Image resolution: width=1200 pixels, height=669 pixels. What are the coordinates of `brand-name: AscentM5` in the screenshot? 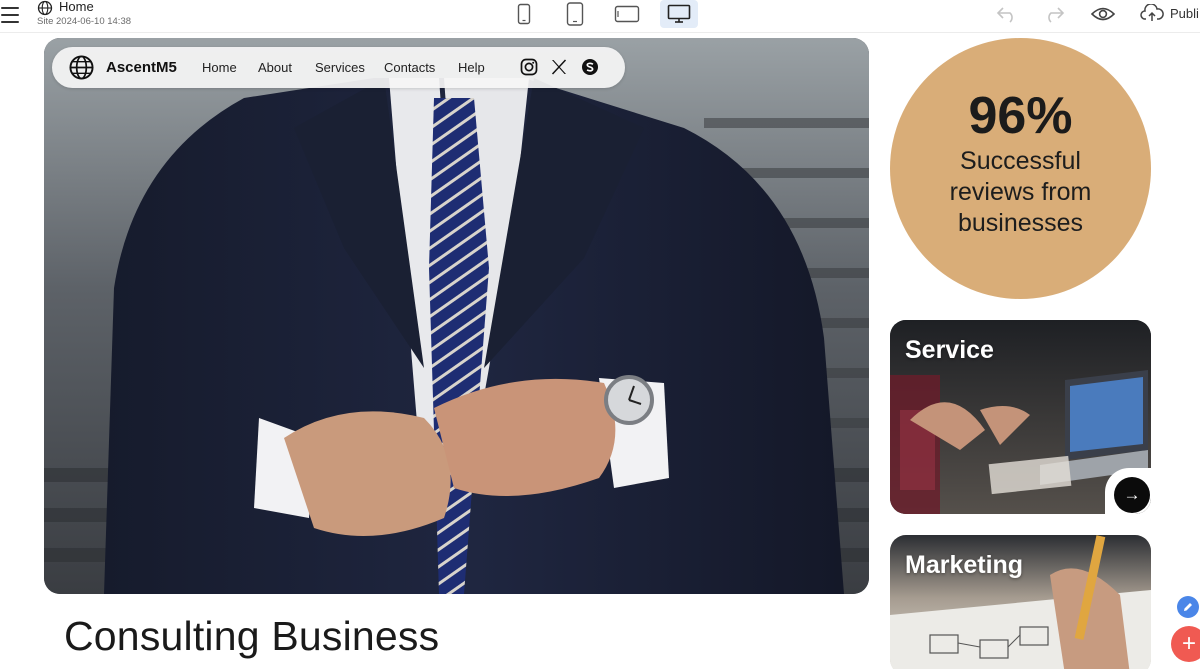 It's located at (141, 67).